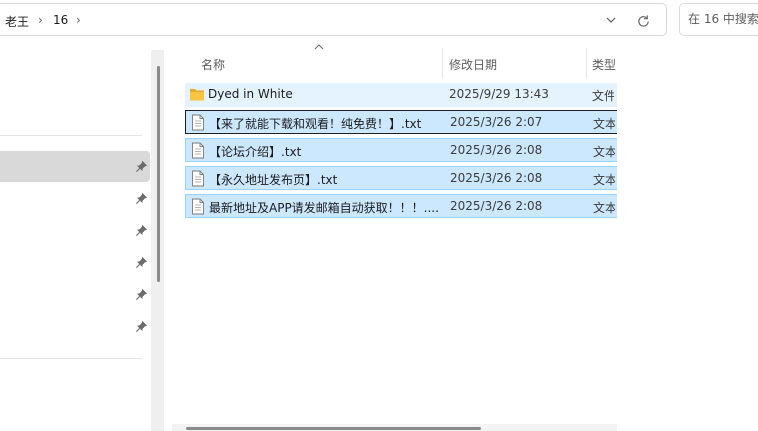 Image resolution: width=758 pixels, height=431 pixels. What do you see at coordinates (213, 64) in the screenshot?
I see `column-header-name: 名称` at bounding box center [213, 64].